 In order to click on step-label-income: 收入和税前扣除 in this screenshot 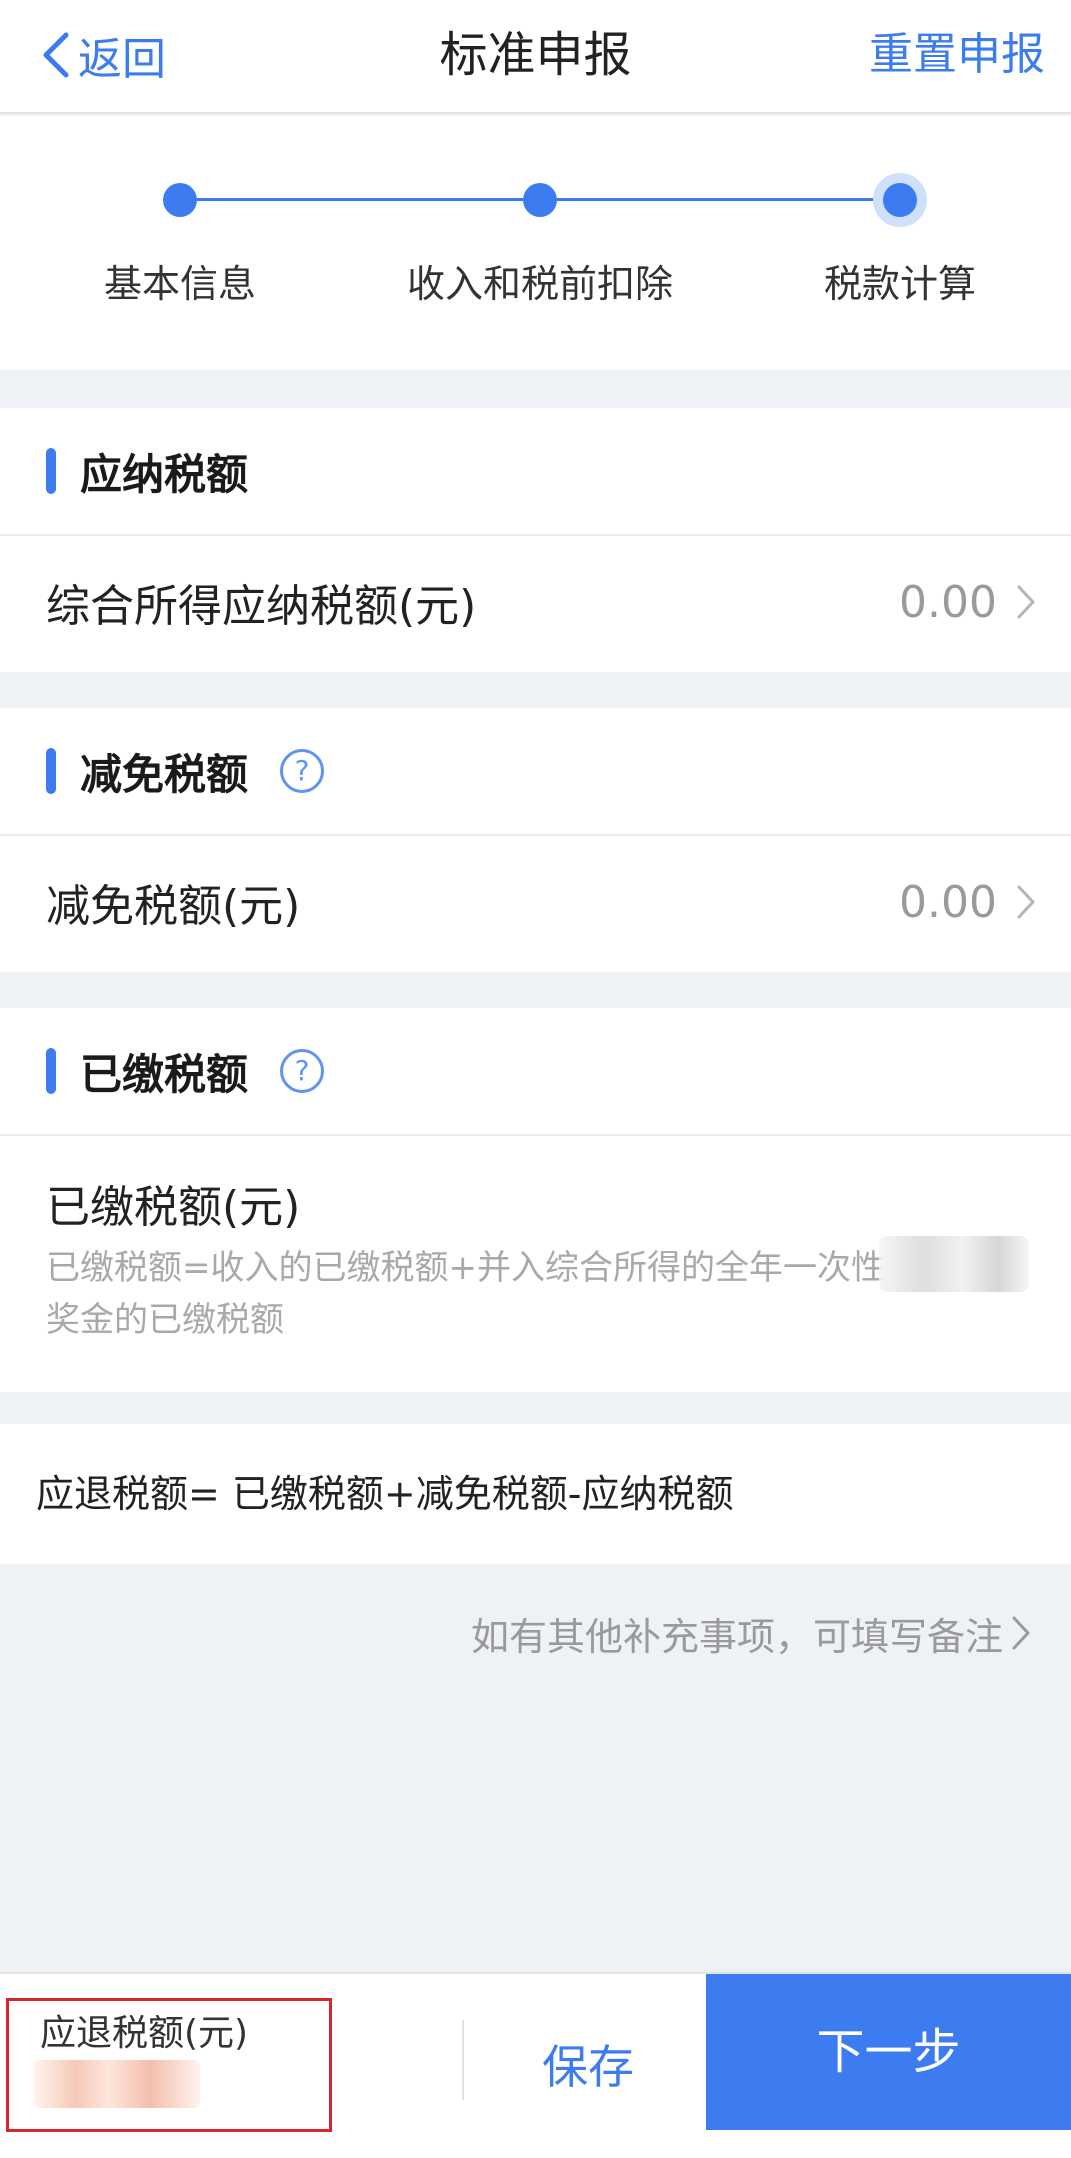, I will do `click(540, 284)`.